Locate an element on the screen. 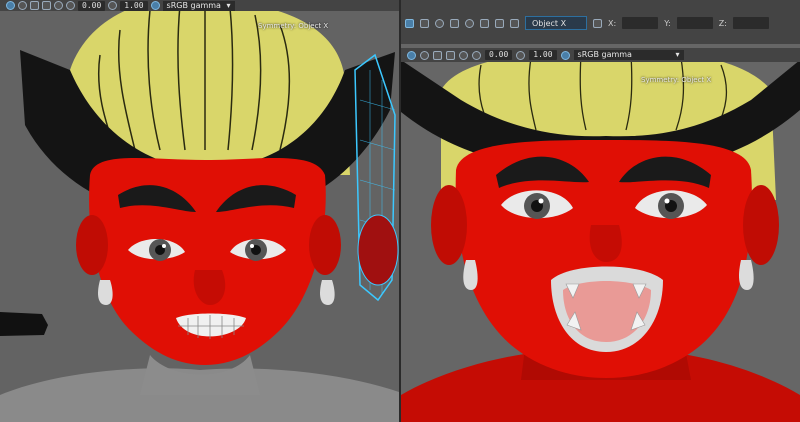 This screenshot has width=800, height=422. left-viewport-toolbar: 0.00 1.00 sRGB gamma ▾ is located at coordinates (199, 5).